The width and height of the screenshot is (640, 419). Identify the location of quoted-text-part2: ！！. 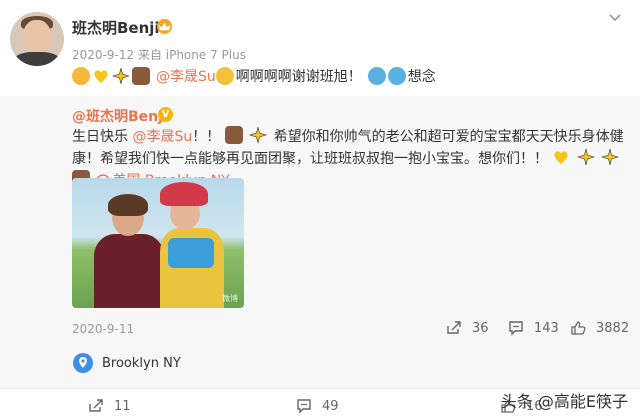
(206, 137).